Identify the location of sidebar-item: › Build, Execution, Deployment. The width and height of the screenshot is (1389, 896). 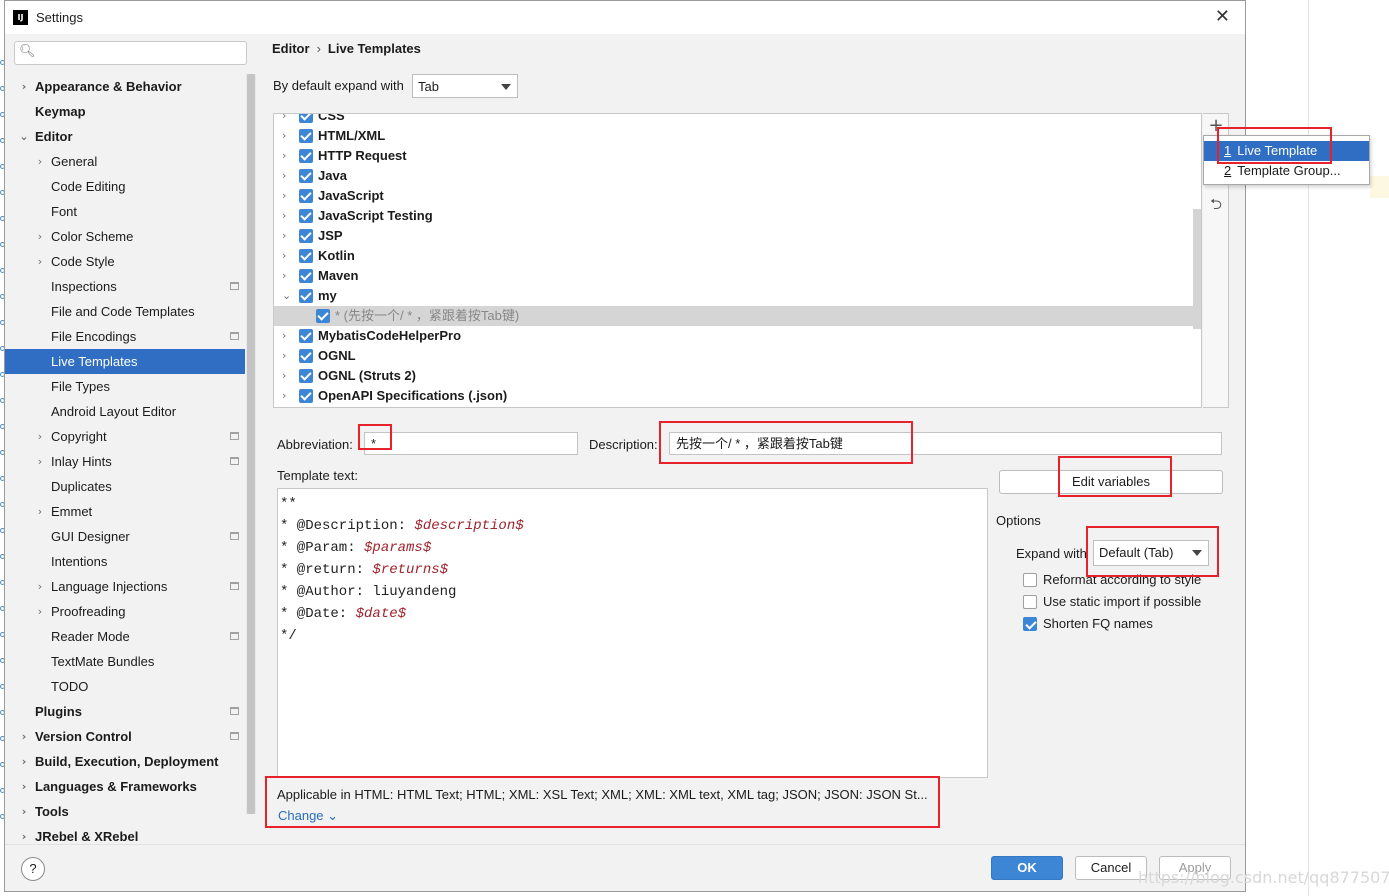
(125, 761).